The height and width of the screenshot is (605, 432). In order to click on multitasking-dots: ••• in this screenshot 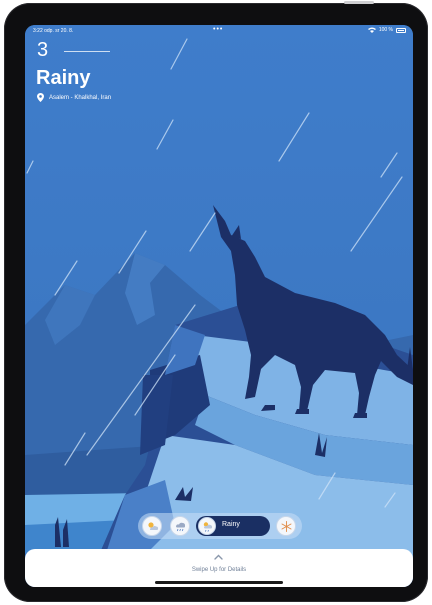, I will do `click(218, 29)`.